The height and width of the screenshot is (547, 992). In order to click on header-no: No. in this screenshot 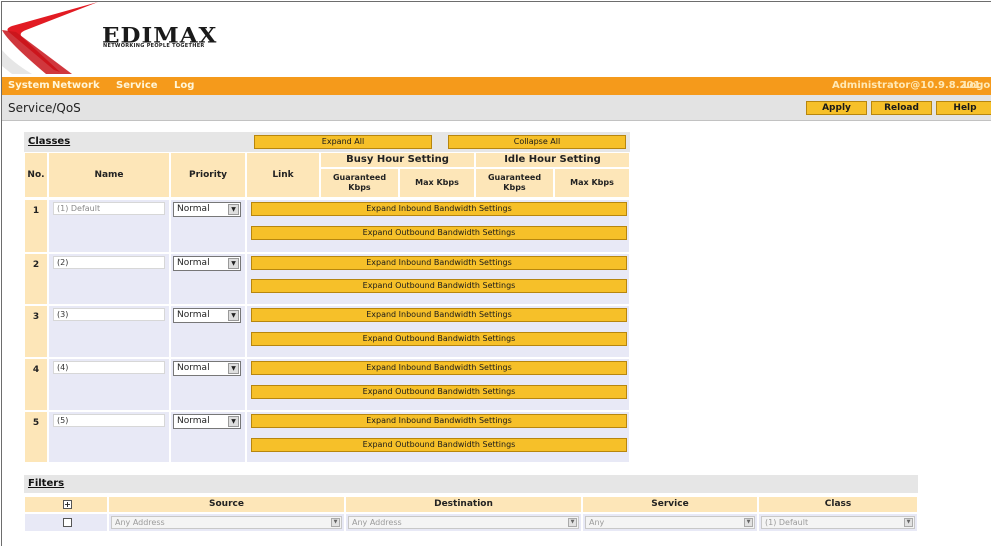, I will do `click(36, 175)`.